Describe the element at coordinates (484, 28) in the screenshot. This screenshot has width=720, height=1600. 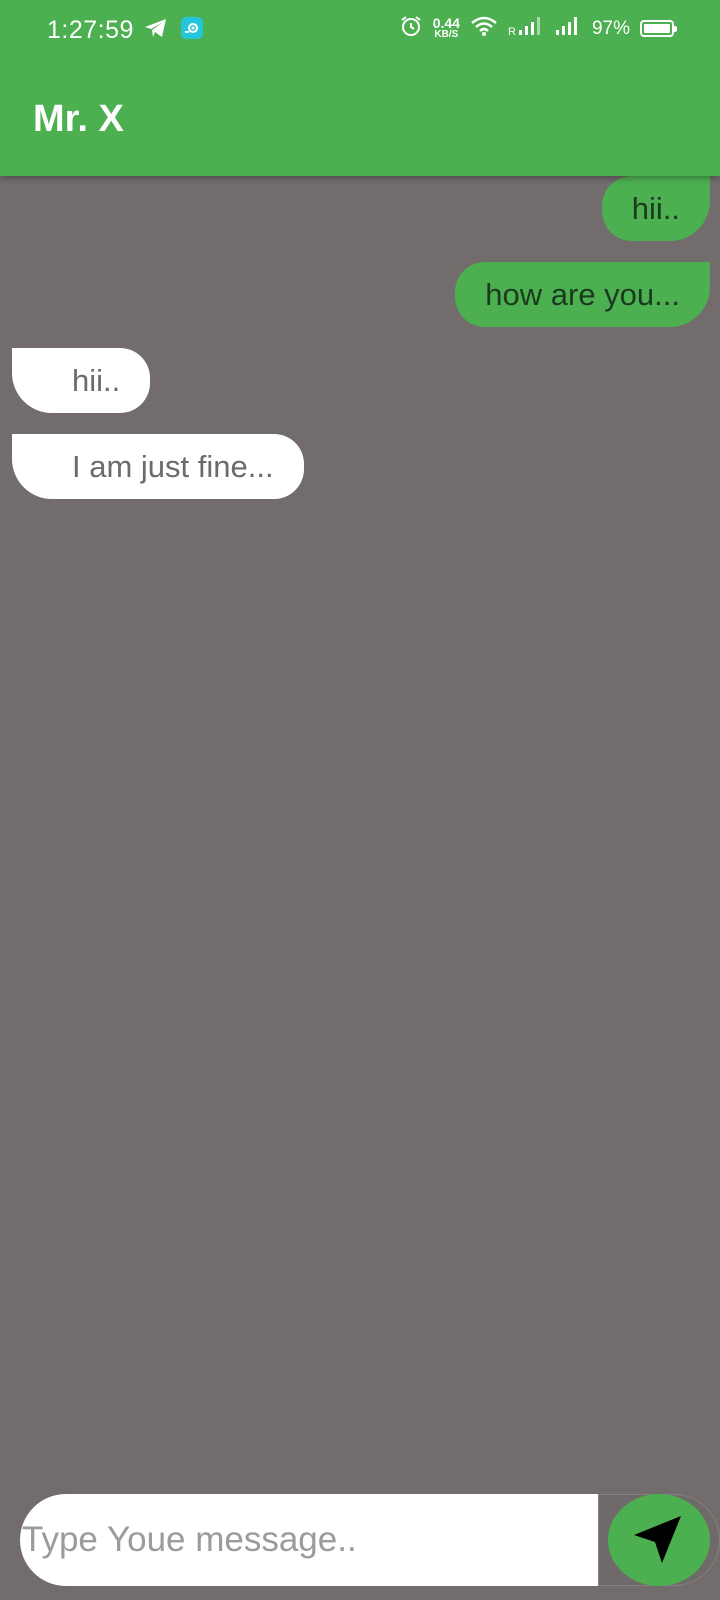
I see `wifi-icon` at that location.